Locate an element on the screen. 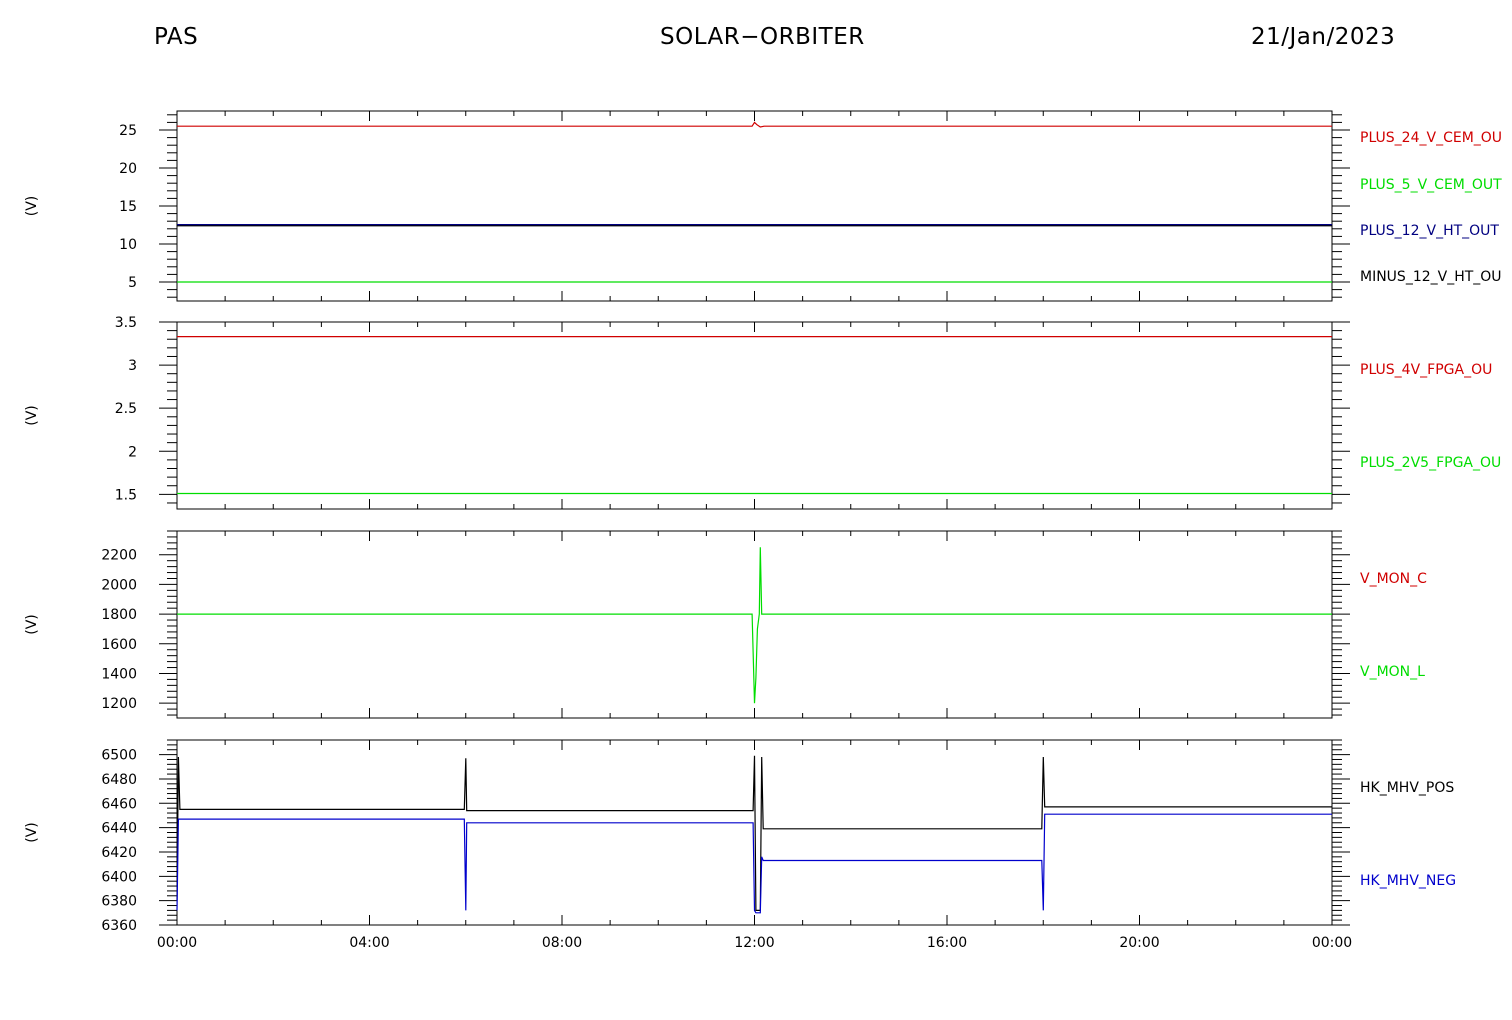 The image size is (1512, 1020). x-tick-label: 08:00 is located at coordinates (562, 943).